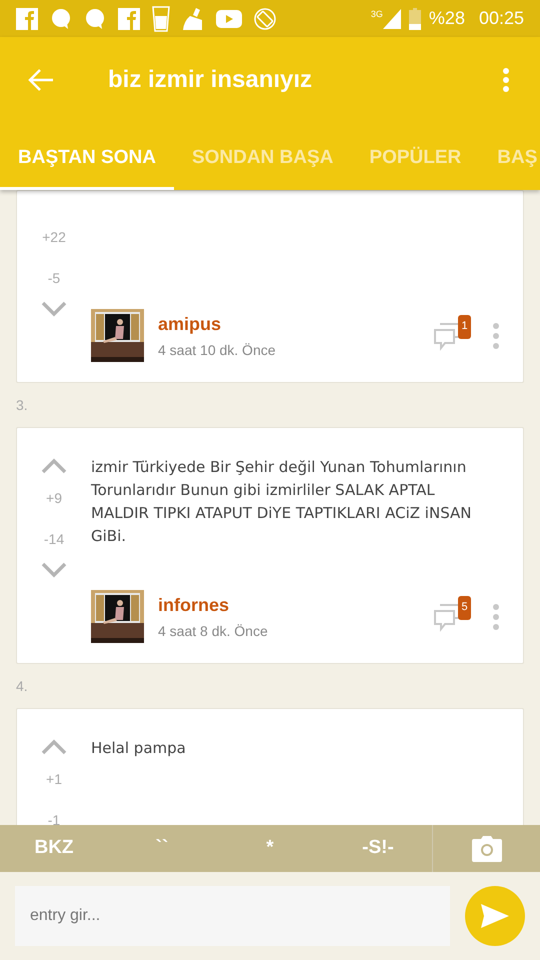 This screenshot has height=960, width=540. What do you see at coordinates (509, 156) in the screenshot?
I see `tab: BAŞ` at bounding box center [509, 156].